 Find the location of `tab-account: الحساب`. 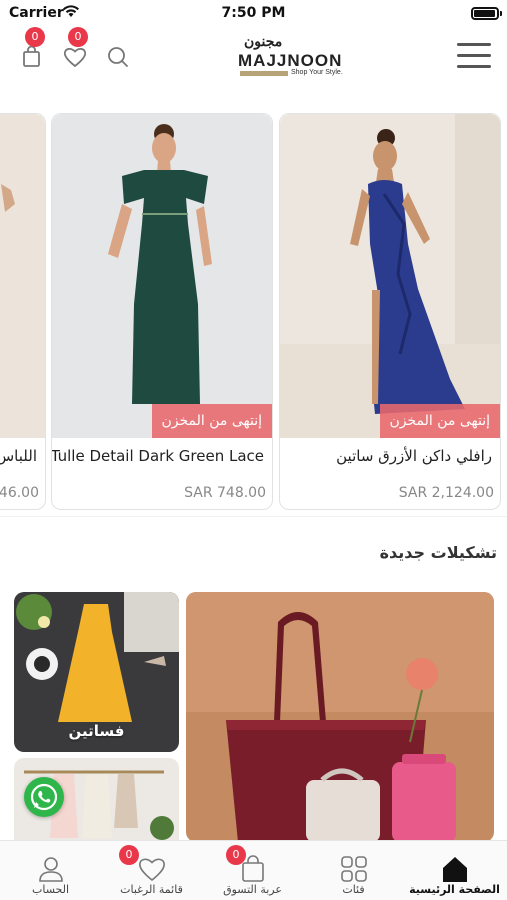

tab-account: الحساب is located at coordinates (50, 870).